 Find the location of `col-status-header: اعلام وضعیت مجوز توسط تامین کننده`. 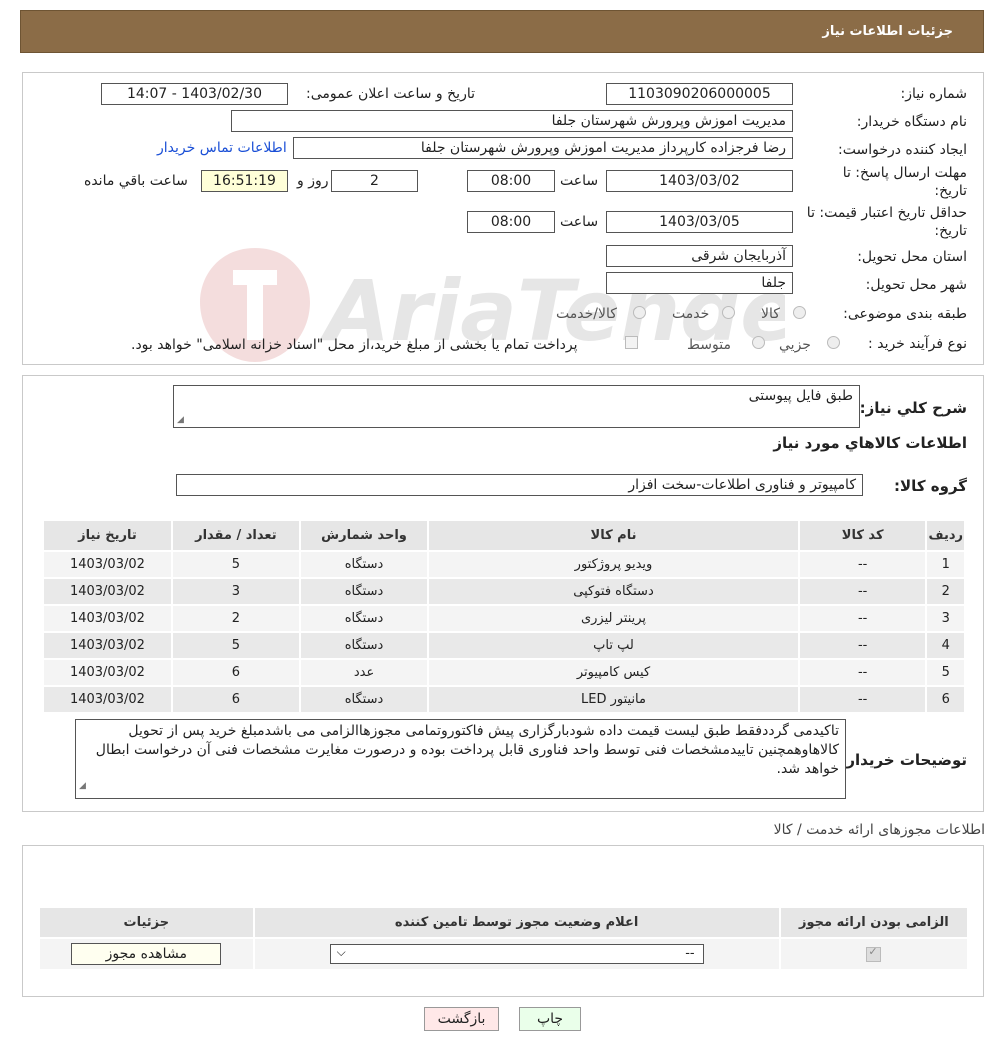

col-status-header: اعلام وضعیت مجوز توسط تامین کننده is located at coordinates (516, 922).